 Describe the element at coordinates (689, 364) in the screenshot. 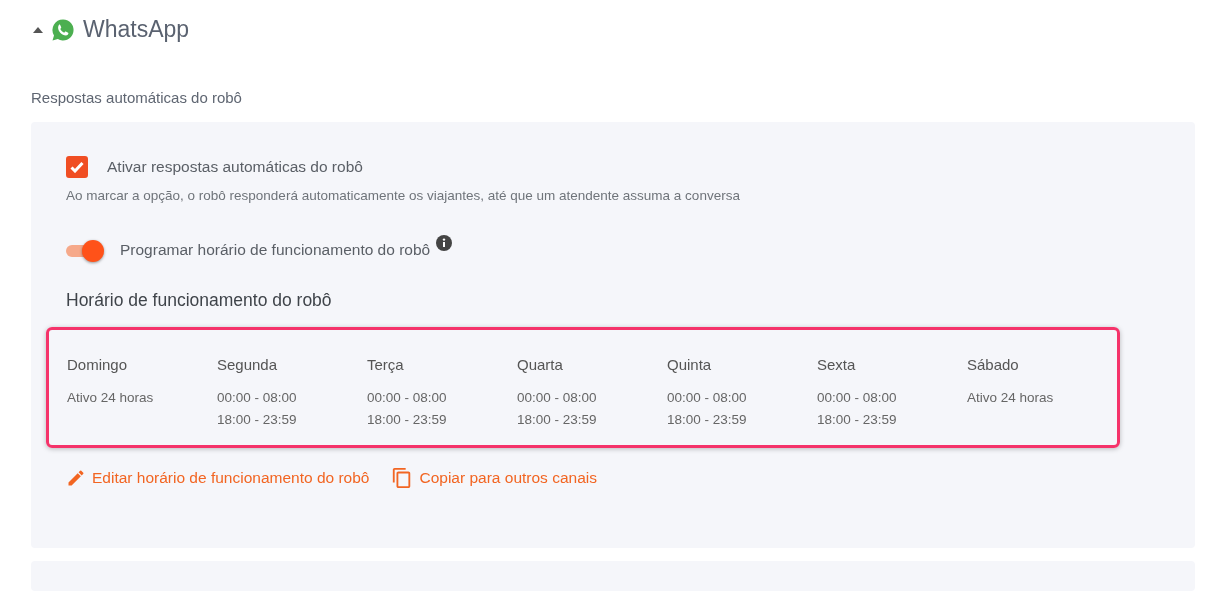

I see `day-name: Quinta` at that location.